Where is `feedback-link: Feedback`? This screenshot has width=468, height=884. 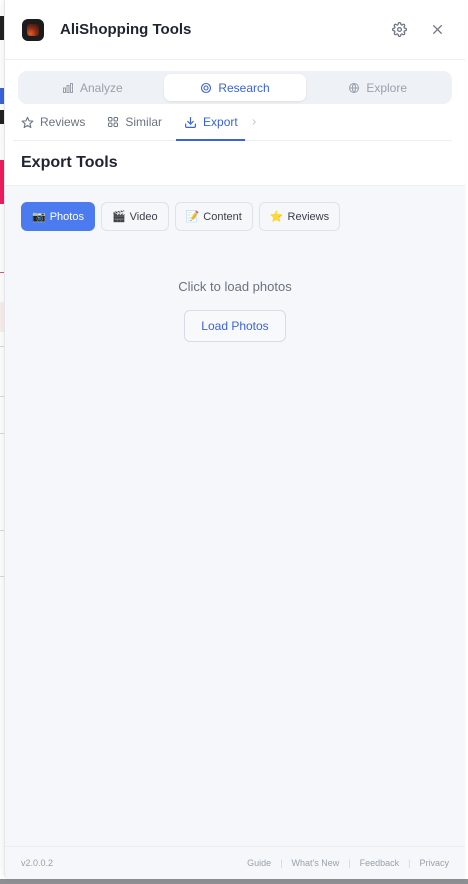
feedback-link: Feedback is located at coordinates (380, 863).